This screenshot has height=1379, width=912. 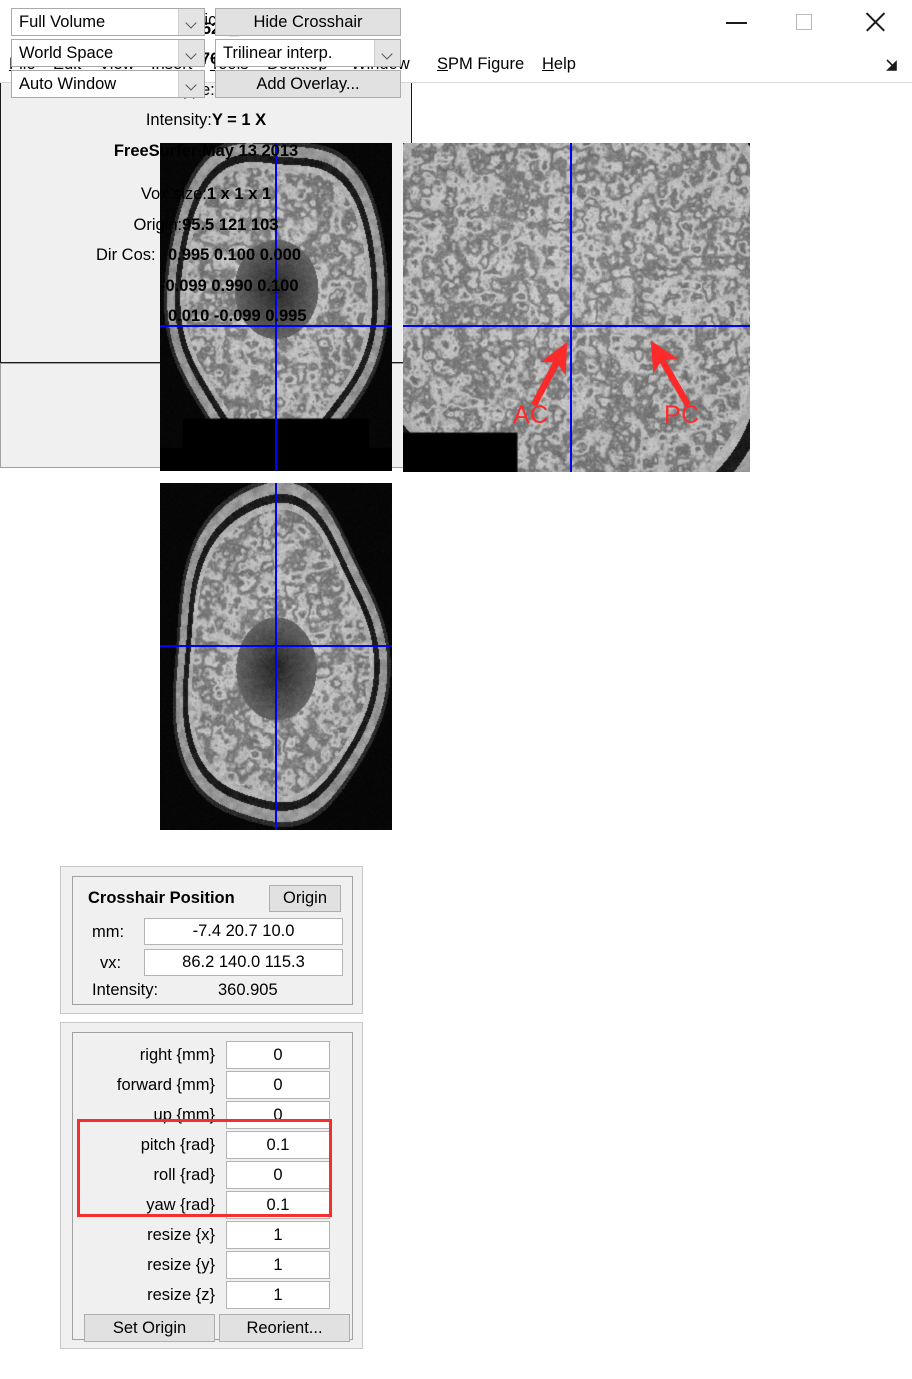 What do you see at coordinates (305, 898) in the screenshot?
I see `origin-button: Origin` at bounding box center [305, 898].